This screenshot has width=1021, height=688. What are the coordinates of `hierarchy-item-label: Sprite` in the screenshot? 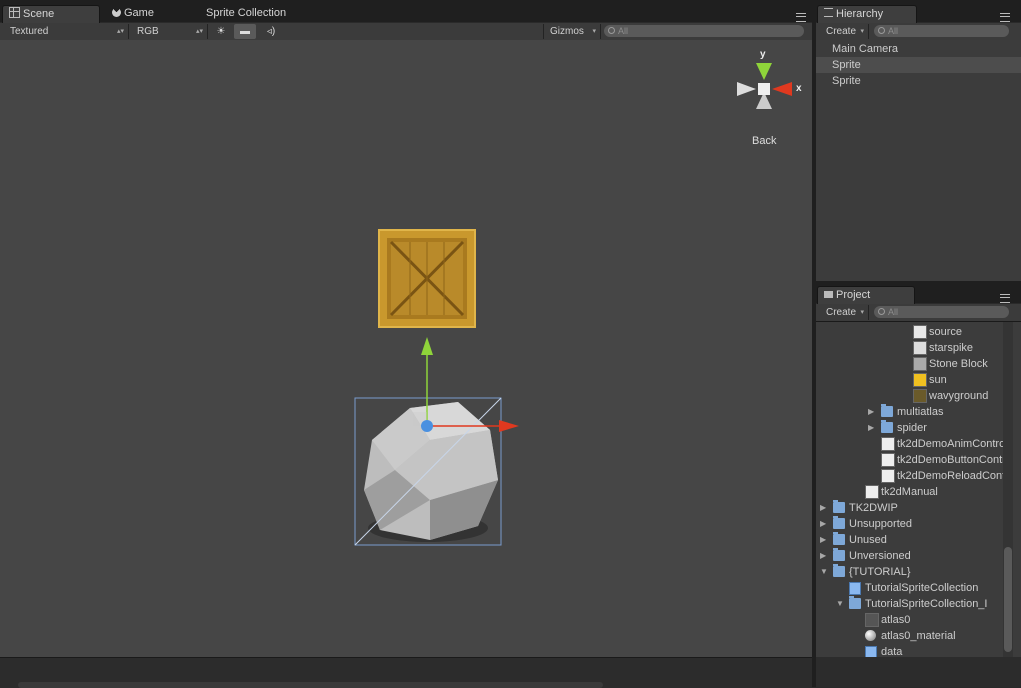 It's located at (846, 65).